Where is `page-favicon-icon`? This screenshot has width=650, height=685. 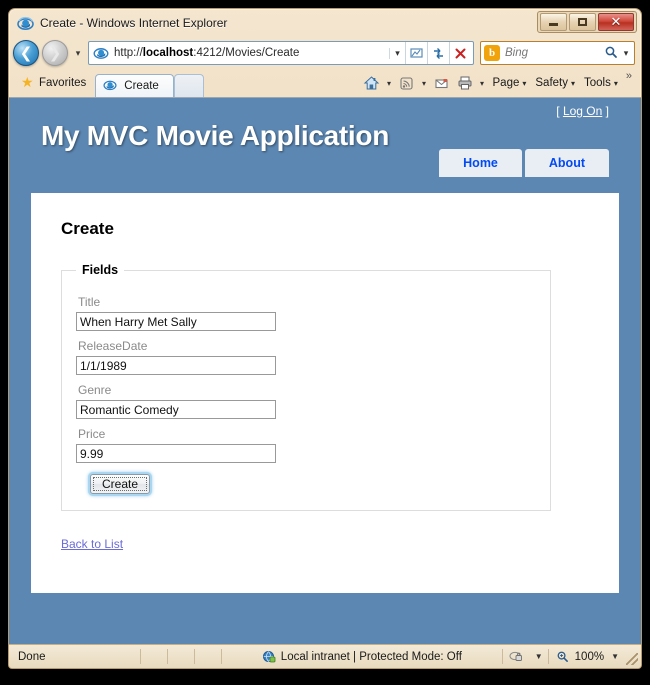 page-favicon-icon is located at coordinates (101, 53).